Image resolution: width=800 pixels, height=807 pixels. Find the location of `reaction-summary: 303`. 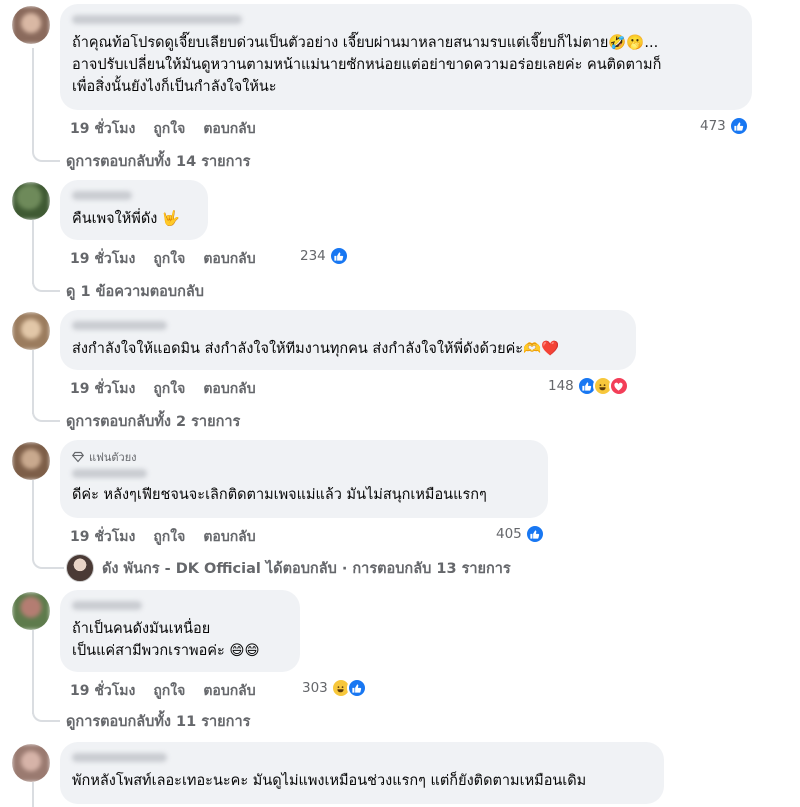

reaction-summary: 303 is located at coordinates (334, 688).